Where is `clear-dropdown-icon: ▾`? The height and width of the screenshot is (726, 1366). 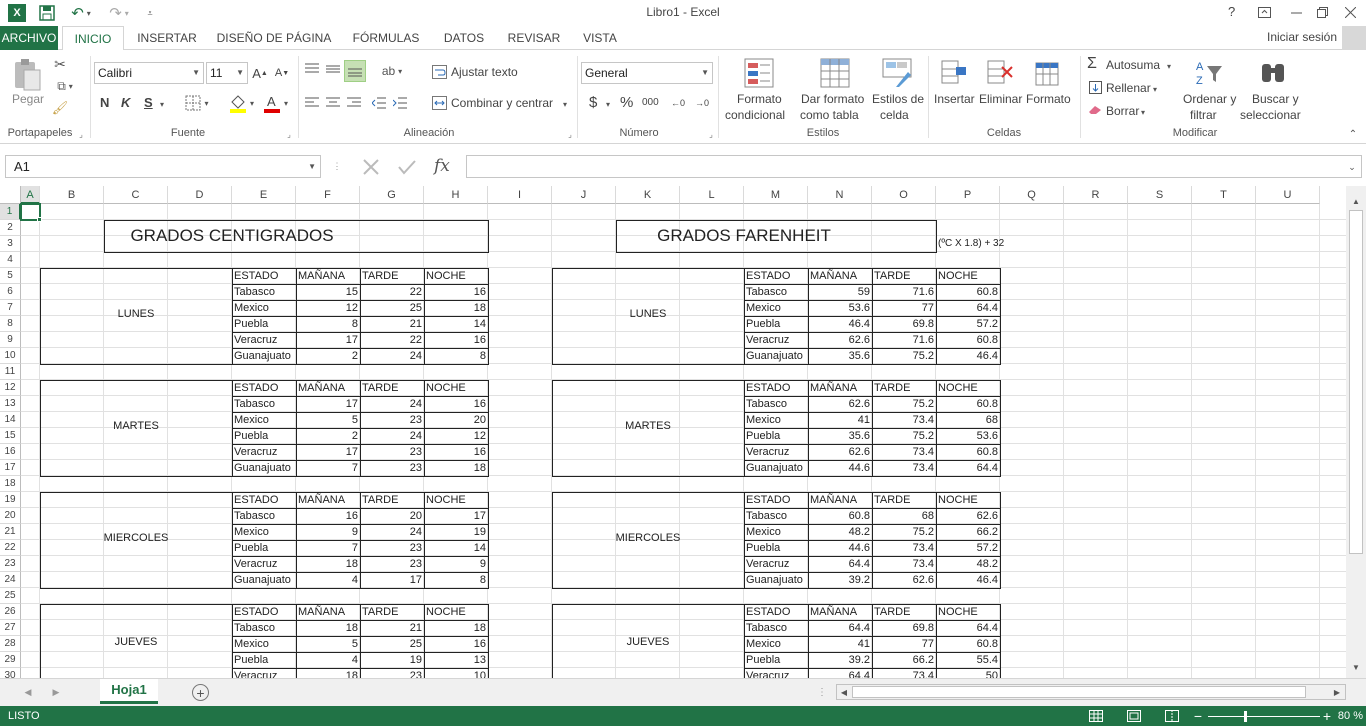 clear-dropdown-icon: ▾ is located at coordinates (1143, 112).